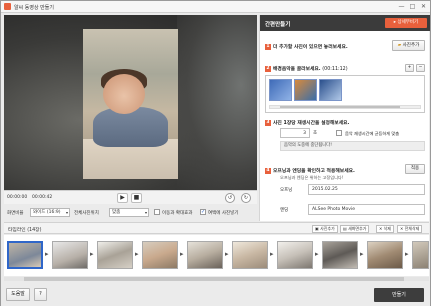 This screenshot has height=306, width=431. I want to click on detail-mode-label: 상세무비기, so click(408, 22).